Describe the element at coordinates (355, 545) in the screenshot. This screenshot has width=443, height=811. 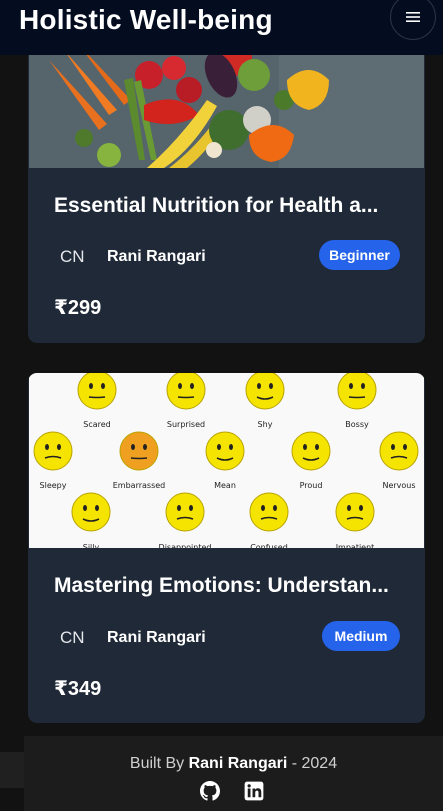
I see `emotion-label: Impatient` at that location.